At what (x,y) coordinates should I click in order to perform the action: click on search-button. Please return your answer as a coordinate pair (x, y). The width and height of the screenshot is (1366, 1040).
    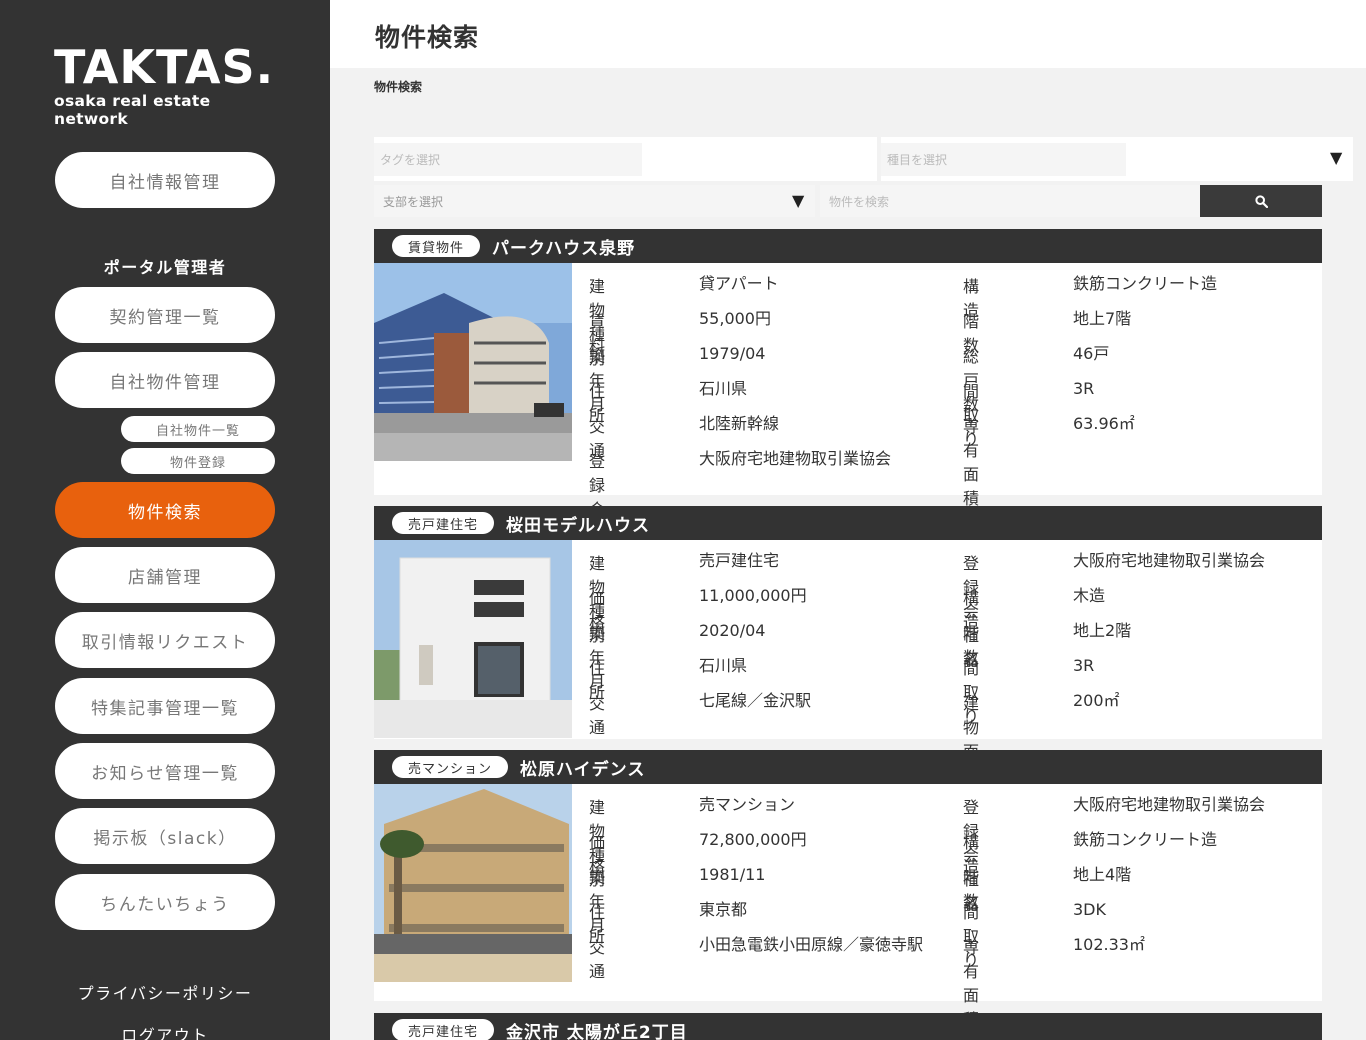
    Looking at the image, I should click on (1261, 201).